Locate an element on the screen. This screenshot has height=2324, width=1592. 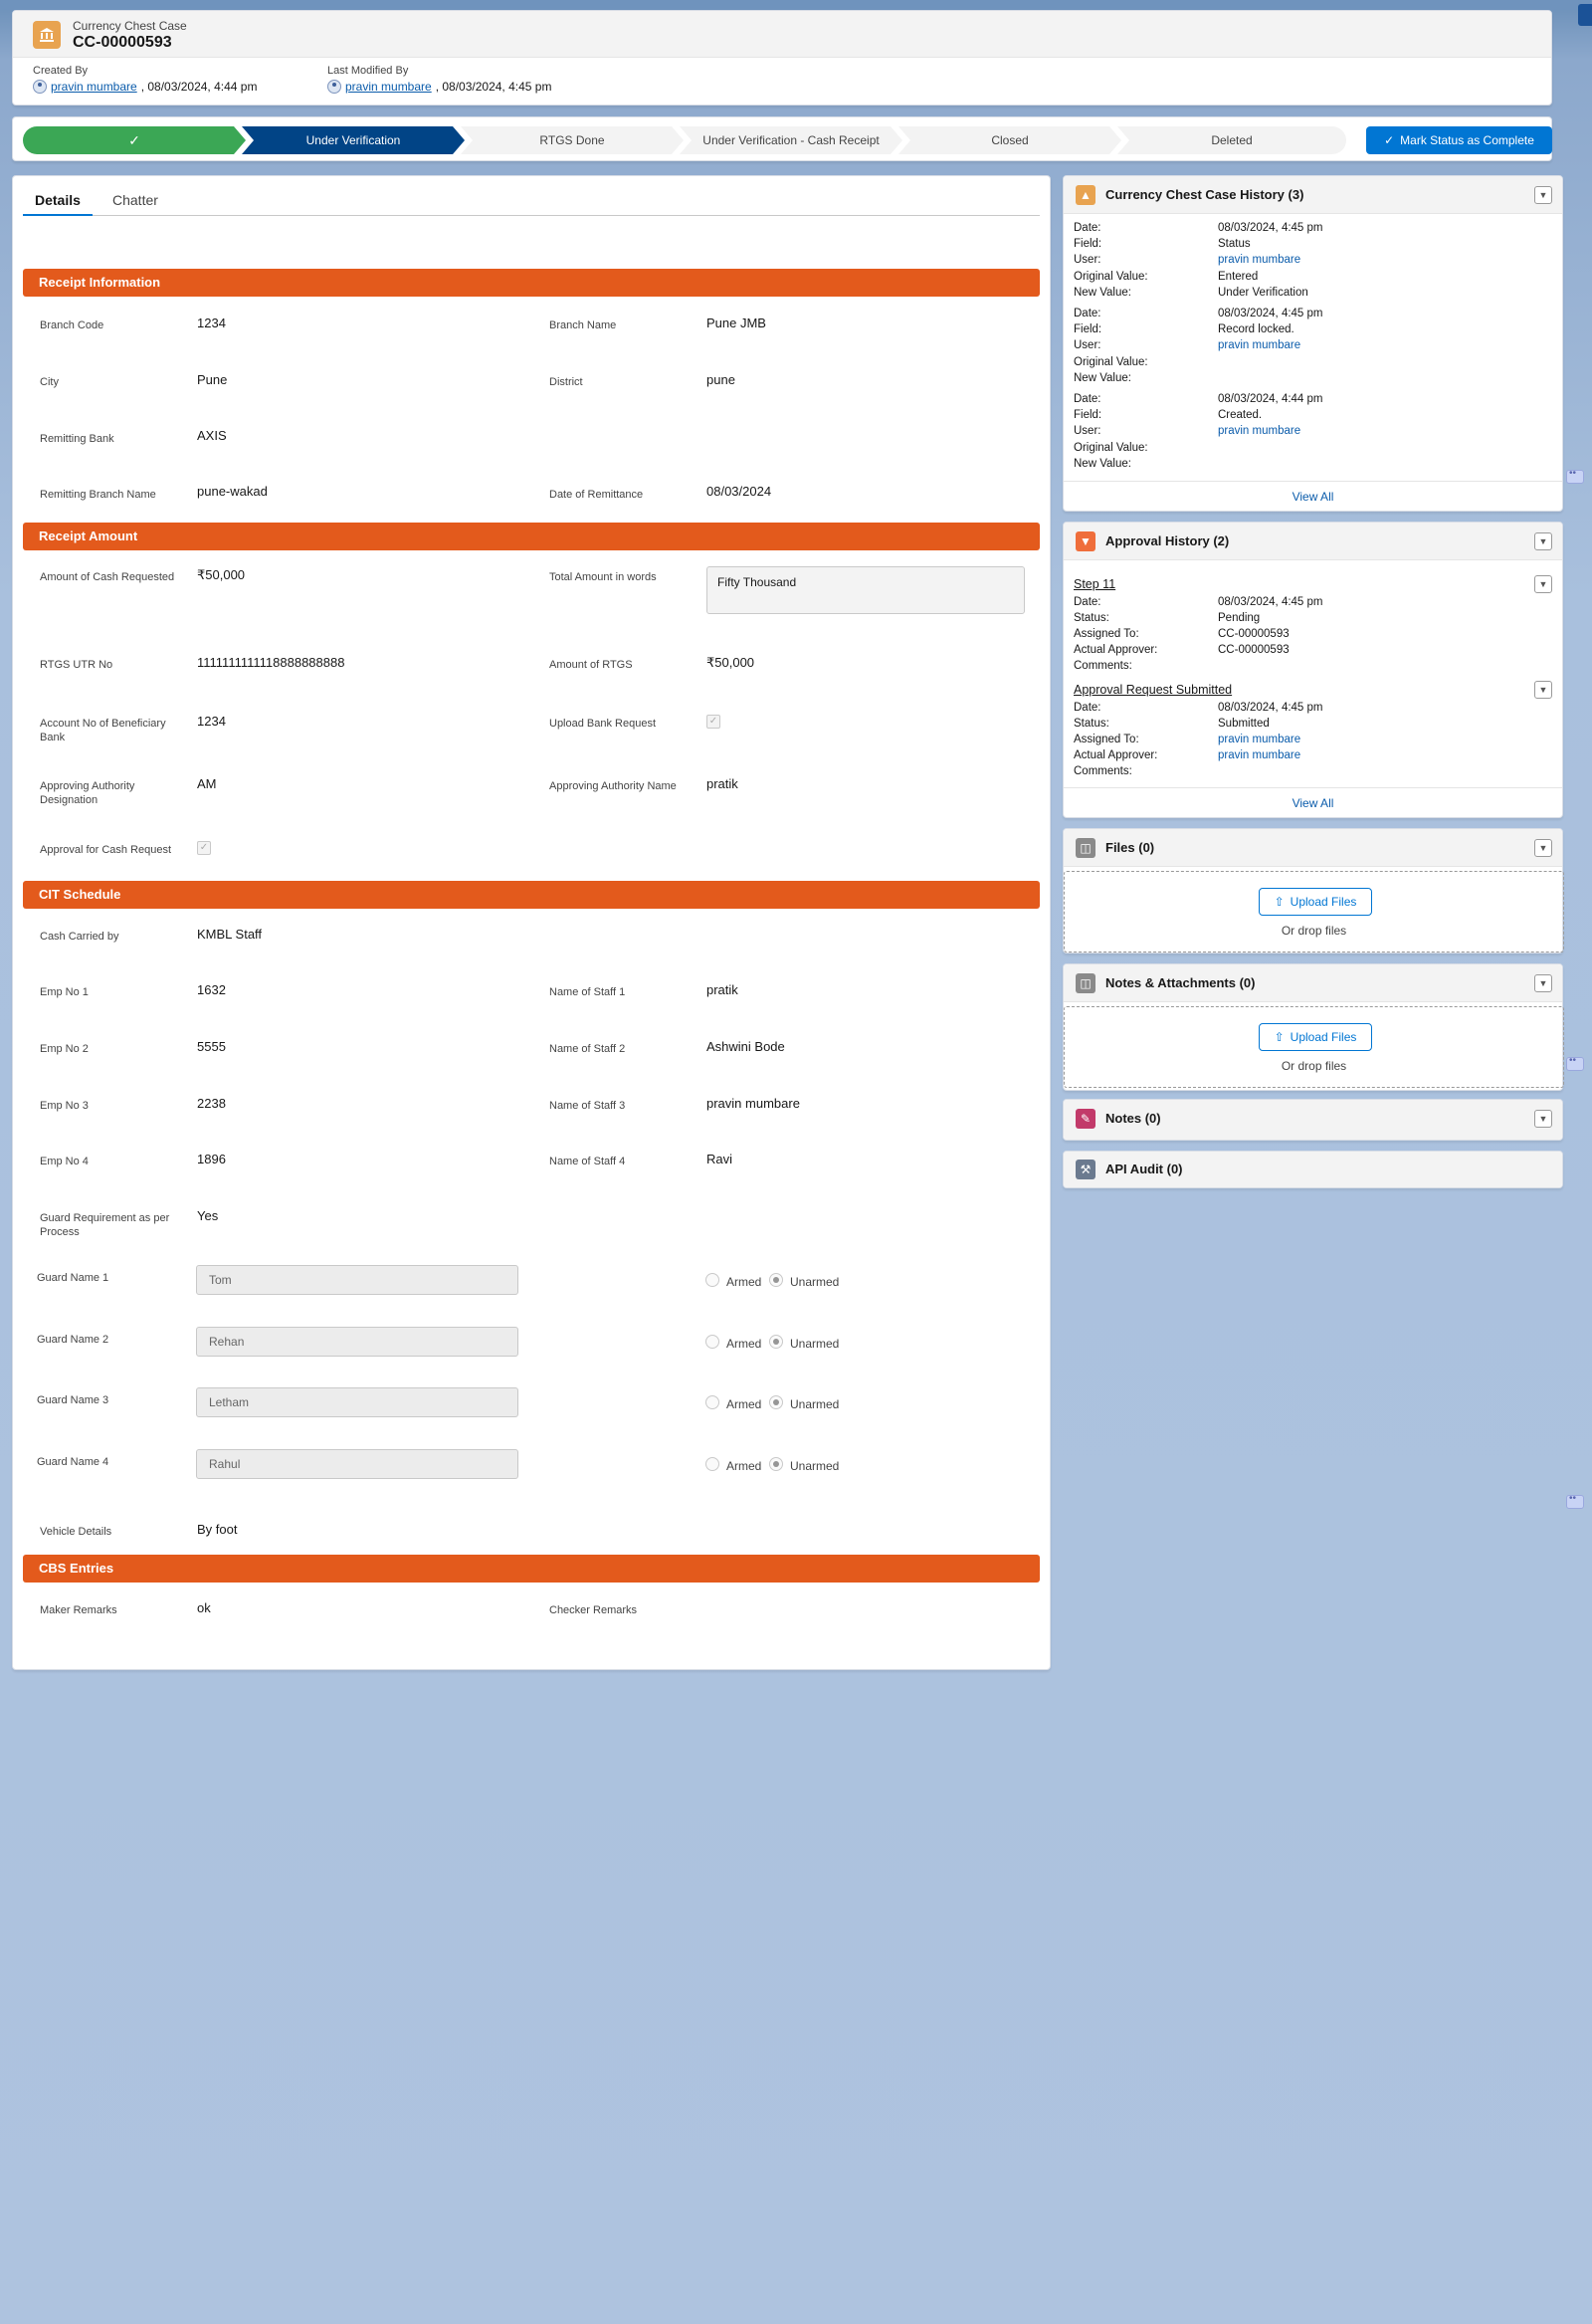
section-cit-schedule: CIT Schedule is located at coordinates (531, 895).